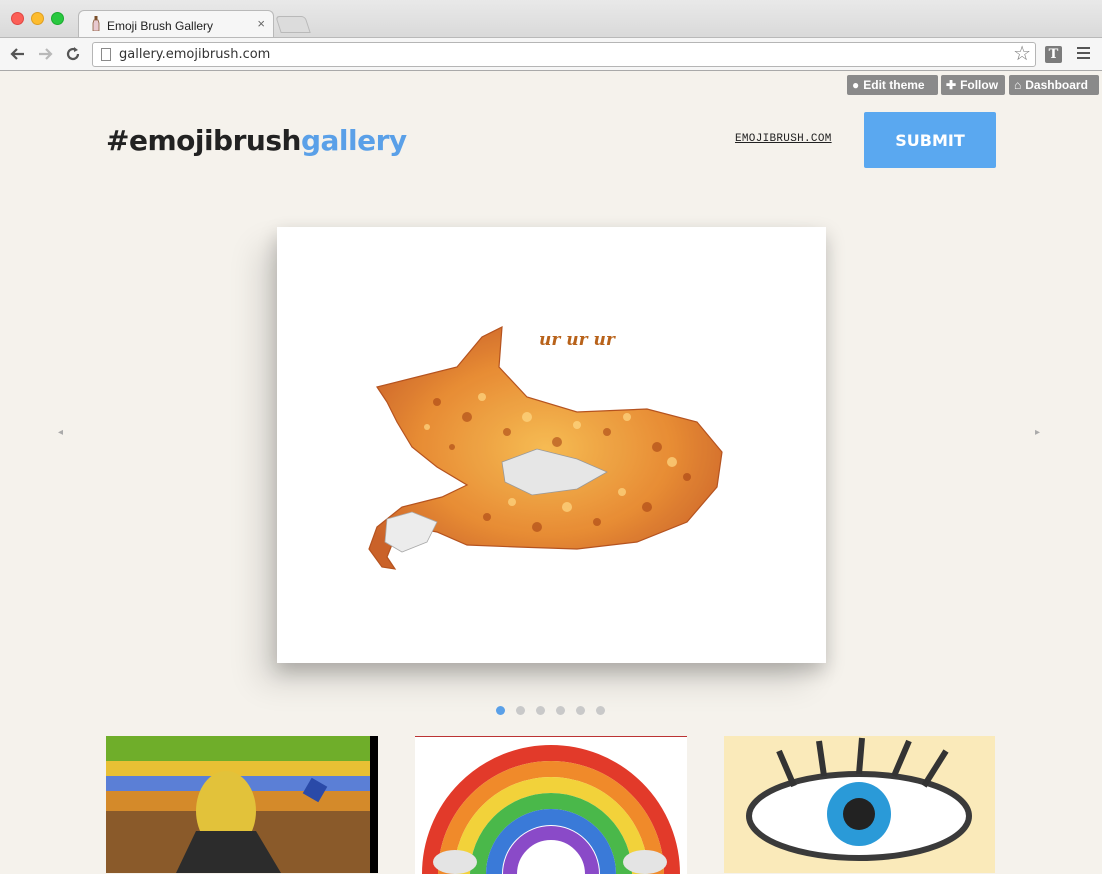 Image resolution: width=1102 pixels, height=874 pixels. Describe the element at coordinates (106, 54) in the screenshot. I see `page-icon` at that location.